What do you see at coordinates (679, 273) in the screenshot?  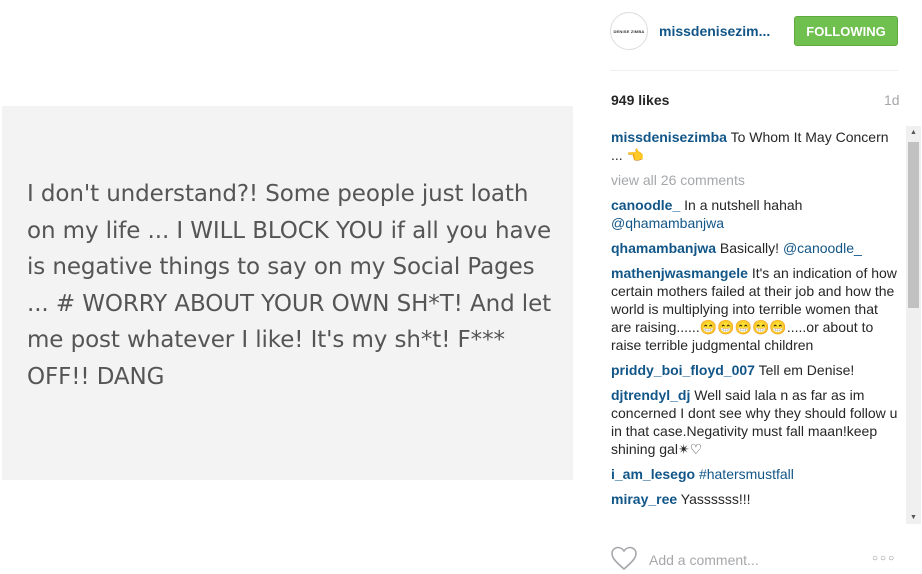 I see `comment-username: mathenjwasmangele` at bounding box center [679, 273].